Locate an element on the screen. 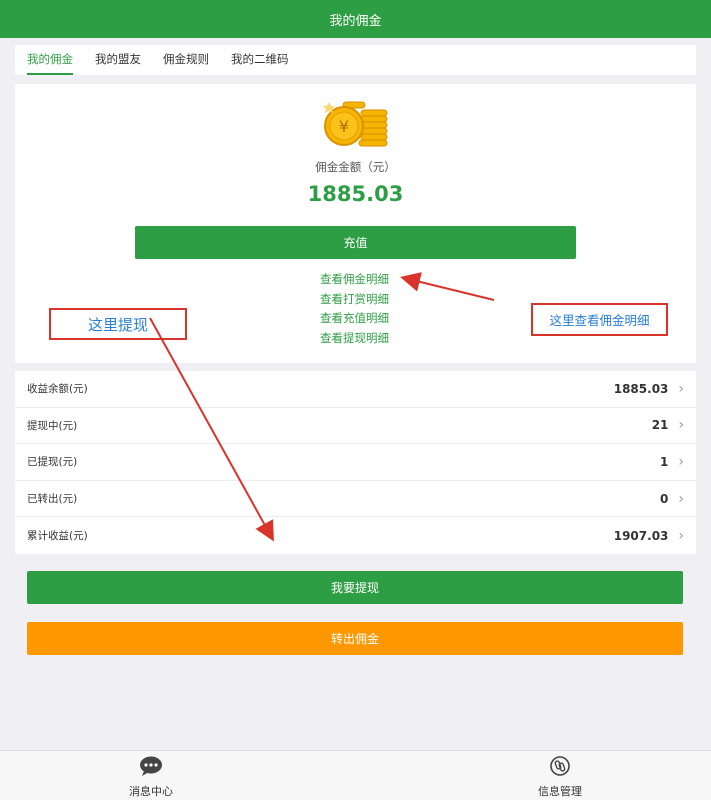 The image size is (711, 800). annotation-view-details-here: 这里查看佣金明细 is located at coordinates (599, 319).